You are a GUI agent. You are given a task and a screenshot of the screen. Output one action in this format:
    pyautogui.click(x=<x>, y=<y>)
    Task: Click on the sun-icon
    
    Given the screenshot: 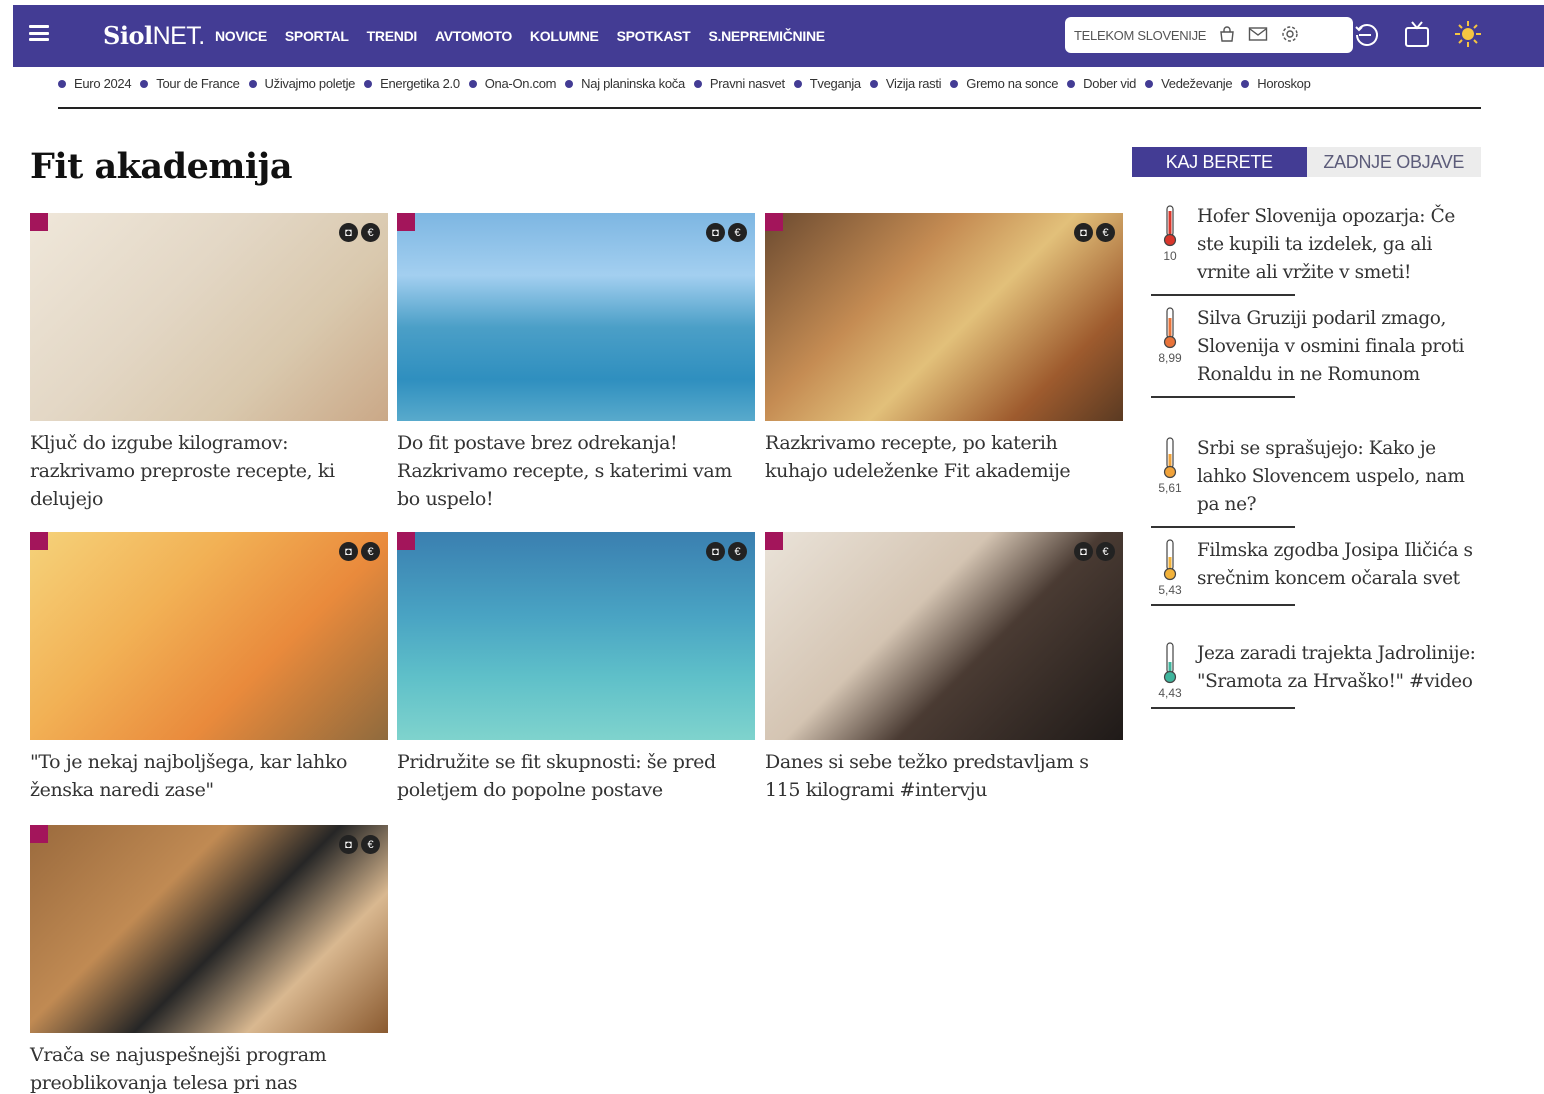 What is the action you would take?
    pyautogui.click(x=1468, y=38)
    